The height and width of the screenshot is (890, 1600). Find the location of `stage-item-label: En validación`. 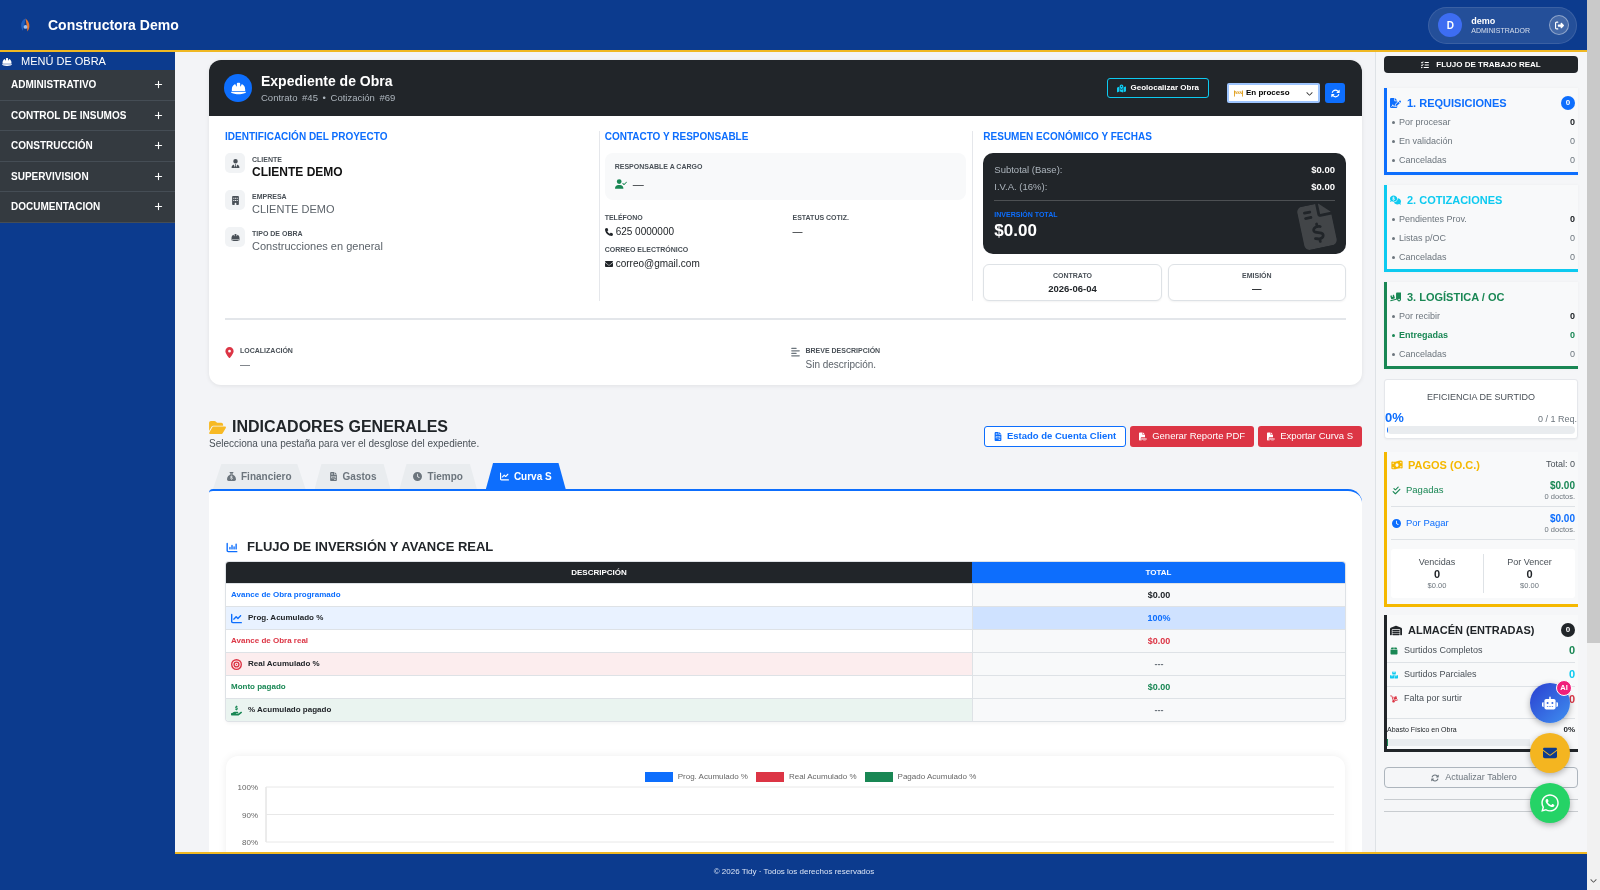

stage-item-label: En validación is located at coordinates (1426, 141).